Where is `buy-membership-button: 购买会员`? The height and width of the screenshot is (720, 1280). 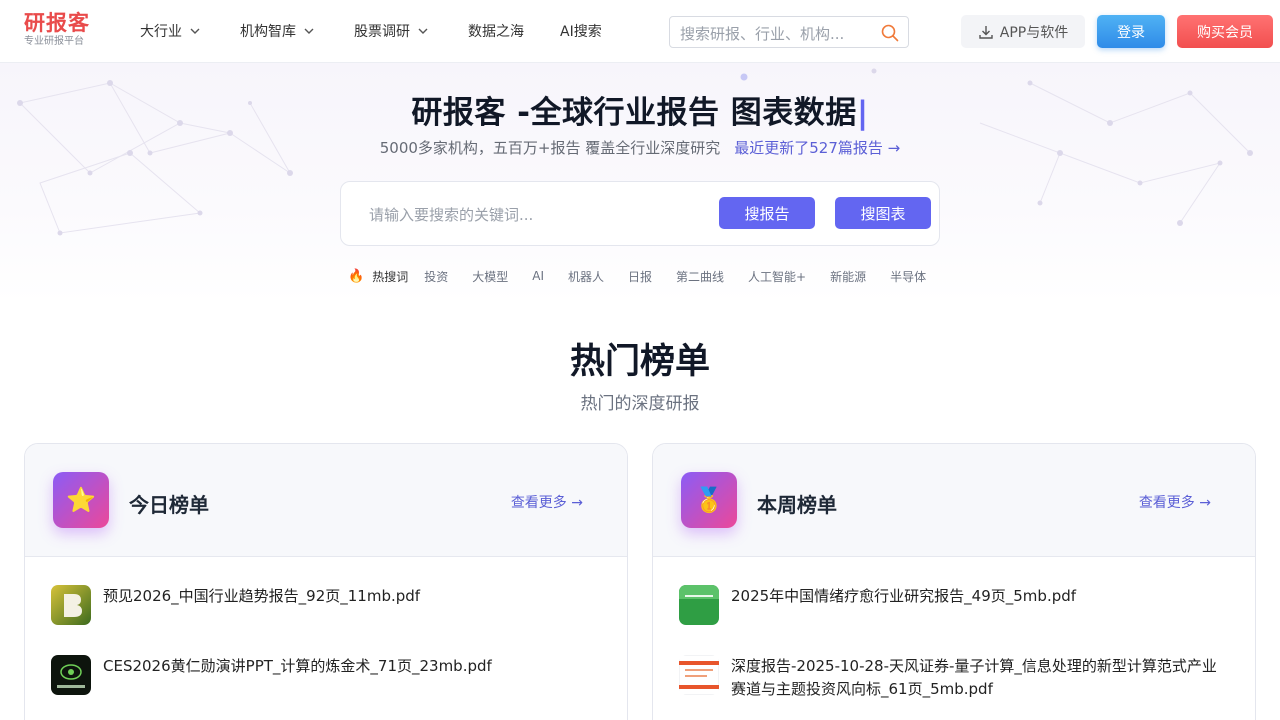 buy-membership-button: 购买会员 is located at coordinates (1225, 31).